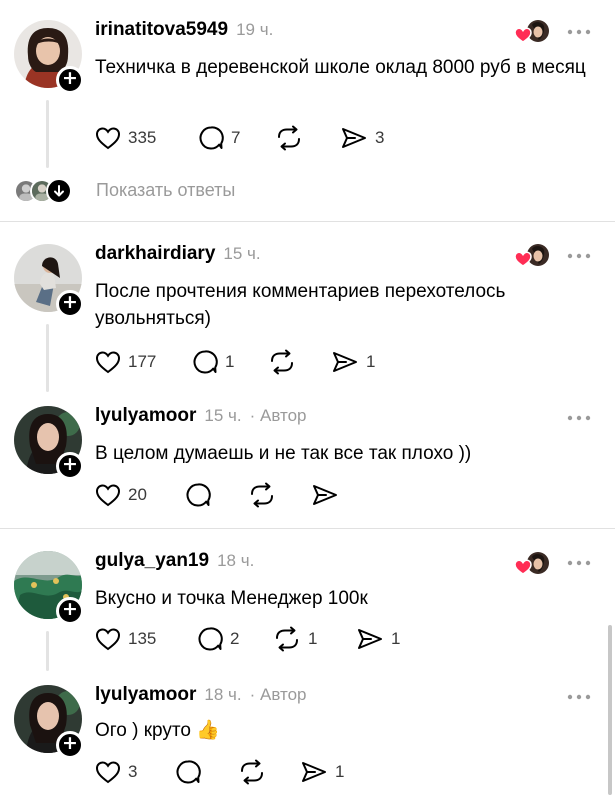 The width and height of the screenshot is (615, 800). What do you see at coordinates (125, 639) in the screenshot?
I see `like-button: 135` at bounding box center [125, 639].